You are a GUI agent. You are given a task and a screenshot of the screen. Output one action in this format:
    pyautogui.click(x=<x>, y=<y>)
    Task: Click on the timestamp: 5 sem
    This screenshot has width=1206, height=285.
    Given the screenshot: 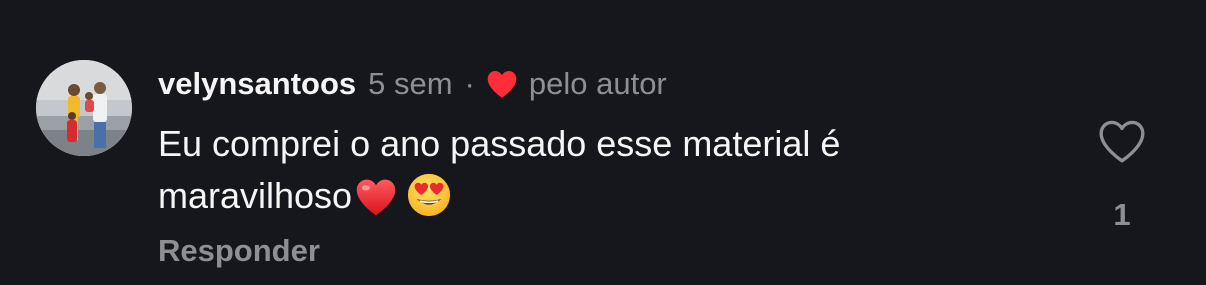 What is the action you would take?
    pyautogui.click(x=410, y=83)
    